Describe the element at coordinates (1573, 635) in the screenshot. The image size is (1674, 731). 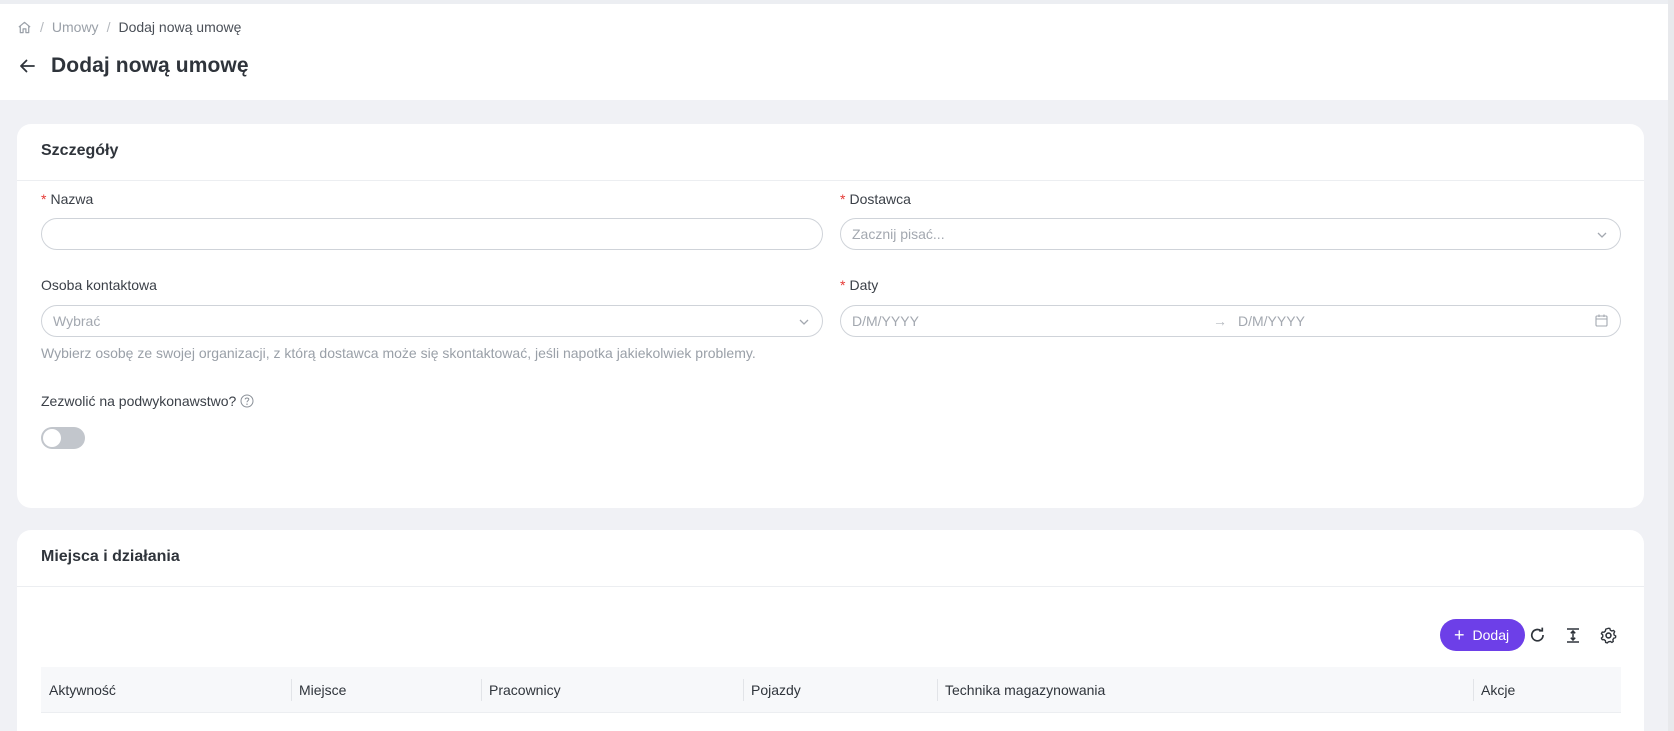
I see `column-height-icon` at that location.